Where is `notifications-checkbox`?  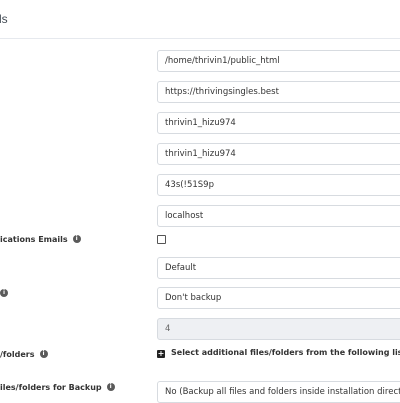 notifications-checkbox is located at coordinates (161, 239).